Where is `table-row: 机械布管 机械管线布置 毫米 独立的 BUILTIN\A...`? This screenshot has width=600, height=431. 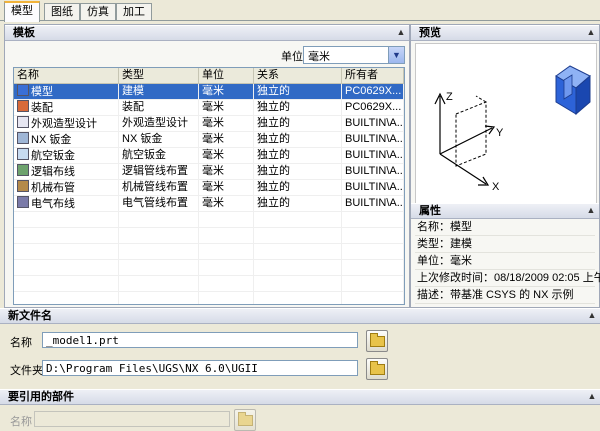
table-row: 机械布管 机械管线布置 毫米 独立的 BUILTIN\A... is located at coordinates (209, 188).